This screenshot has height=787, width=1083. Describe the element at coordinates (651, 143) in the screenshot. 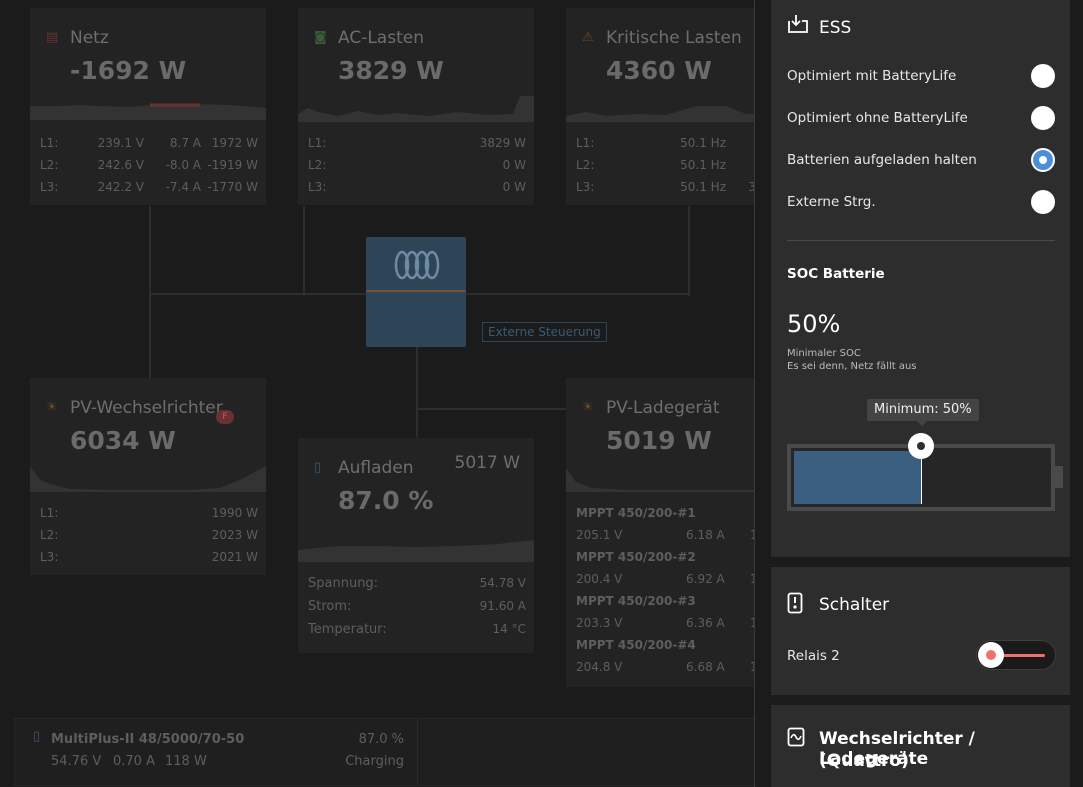

I see `critical-loads-phase-row: L1: 50.1 Hz` at that location.